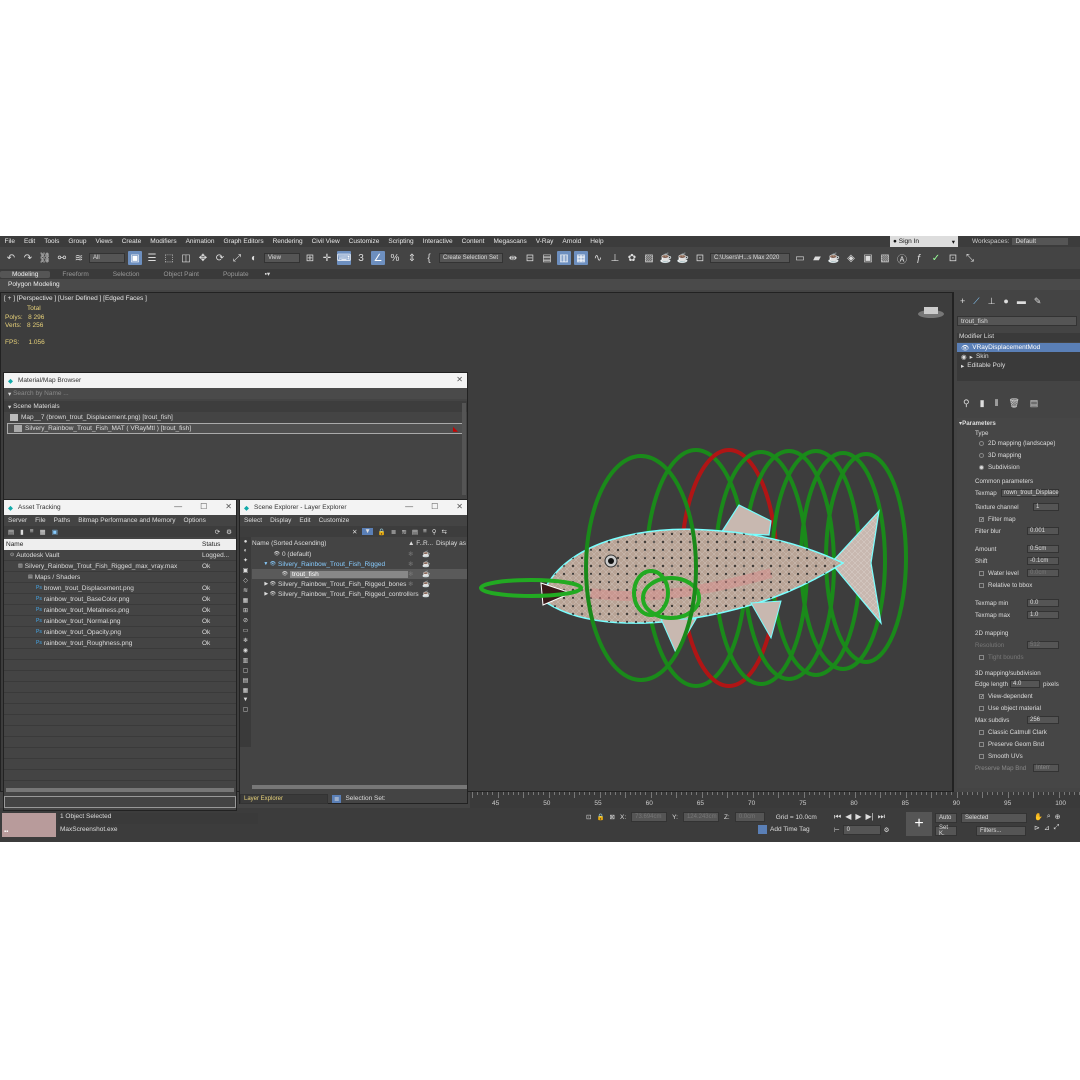 The width and height of the screenshot is (1080, 1080). I want to click on name-column-header: Name, so click(103, 544).